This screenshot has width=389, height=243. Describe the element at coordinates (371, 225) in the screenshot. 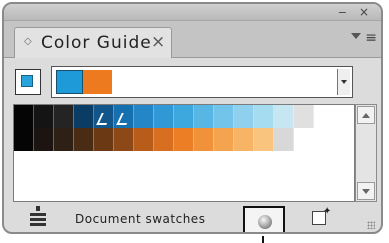

I see `resize-grip-icon` at that location.